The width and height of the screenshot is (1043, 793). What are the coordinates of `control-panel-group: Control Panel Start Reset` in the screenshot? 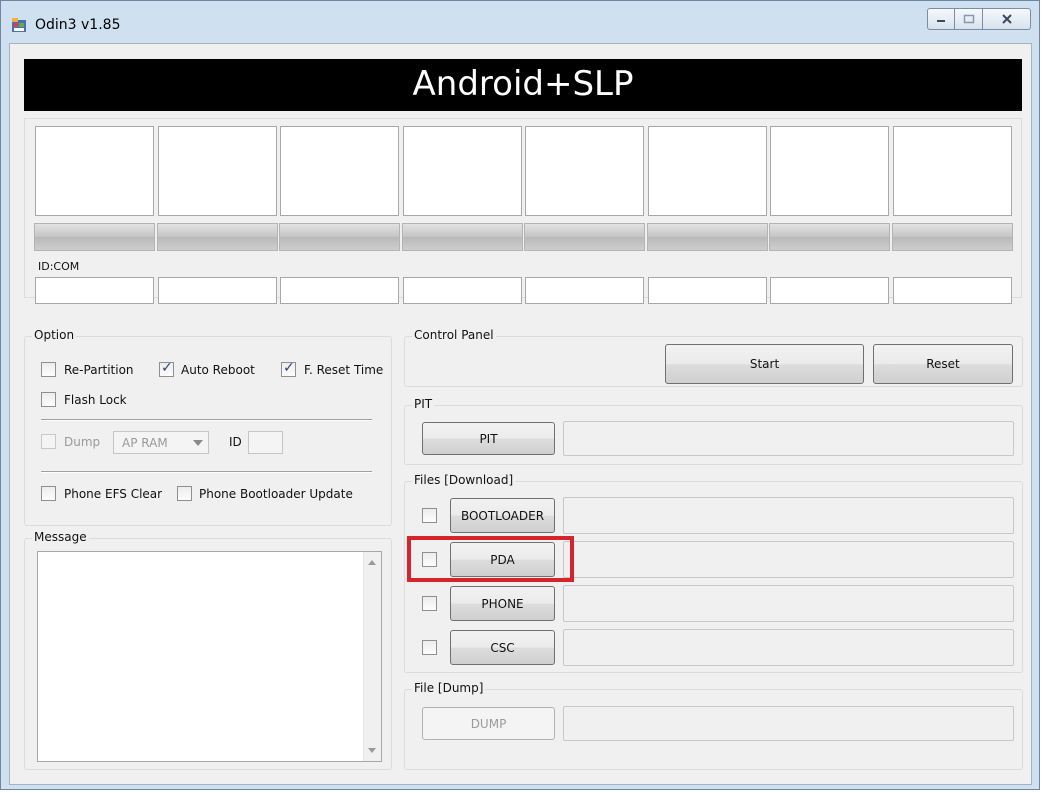 It's located at (713, 357).